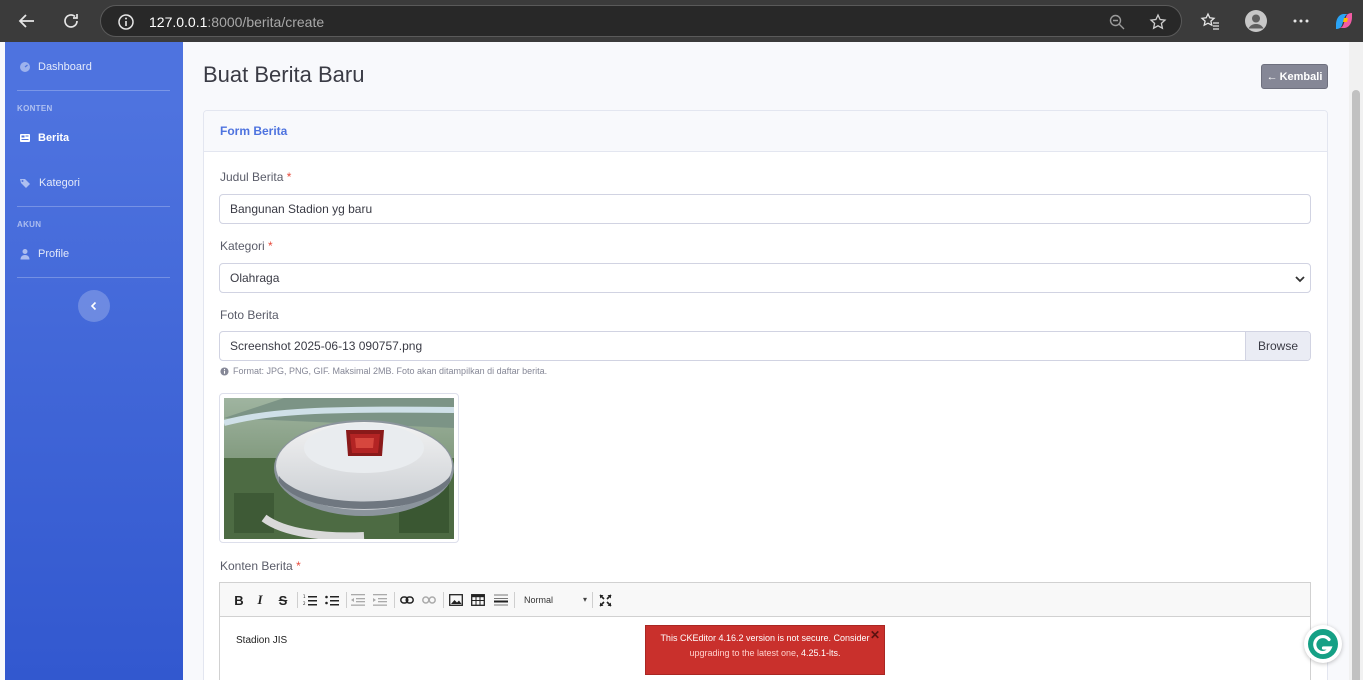 This screenshot has width=1363, height=680. I want to click on close-icon: ✕, so click(875, 635).